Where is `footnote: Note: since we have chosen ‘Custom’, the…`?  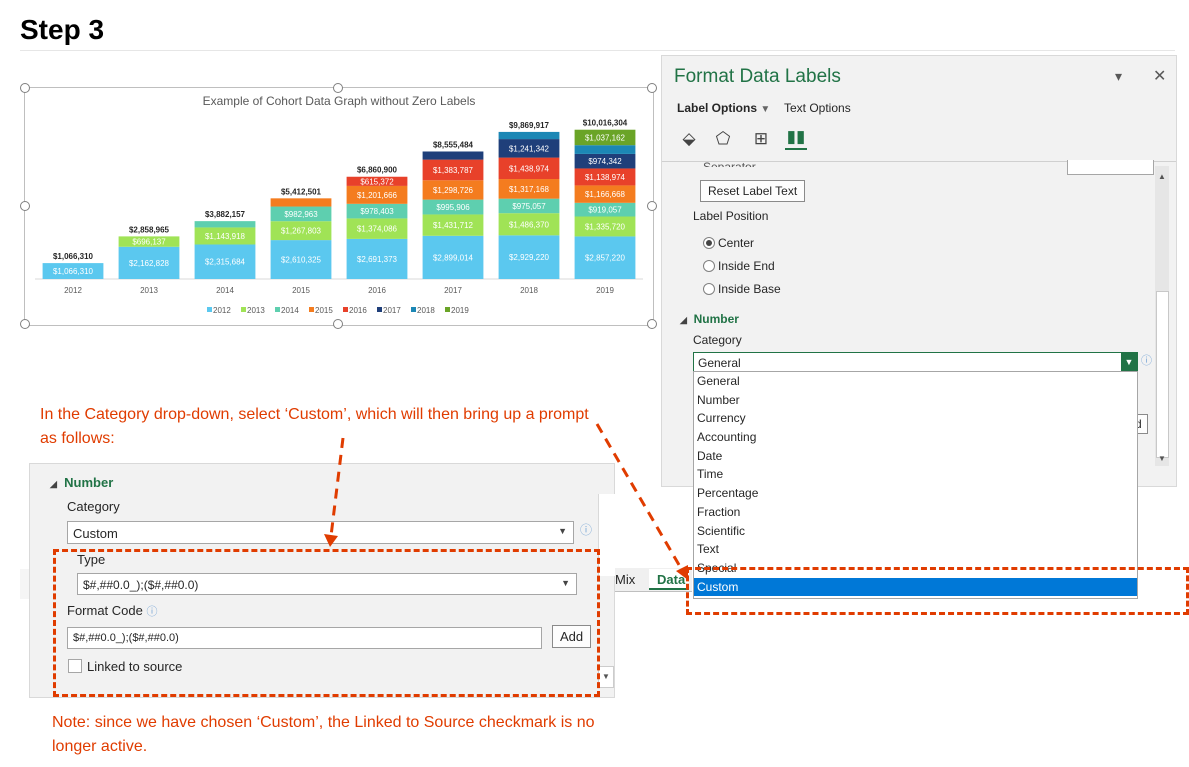 footnote: Note: since we have chosen ‘Custom’, the… is located at coordinates (323, 734).